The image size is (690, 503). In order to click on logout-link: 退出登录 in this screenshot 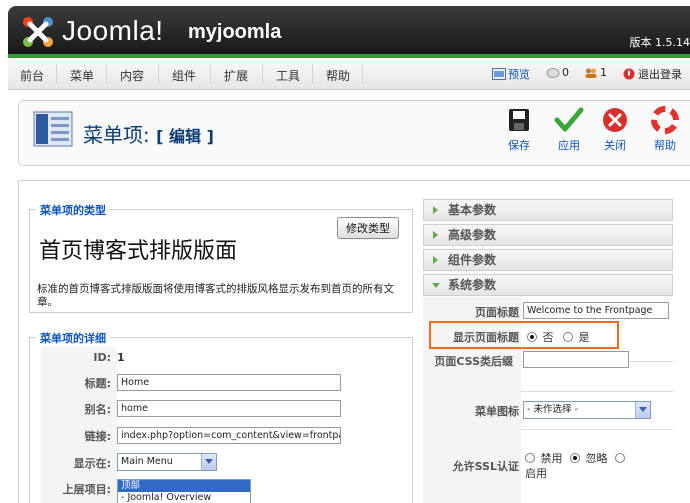, I will do `click(652, 74)`.